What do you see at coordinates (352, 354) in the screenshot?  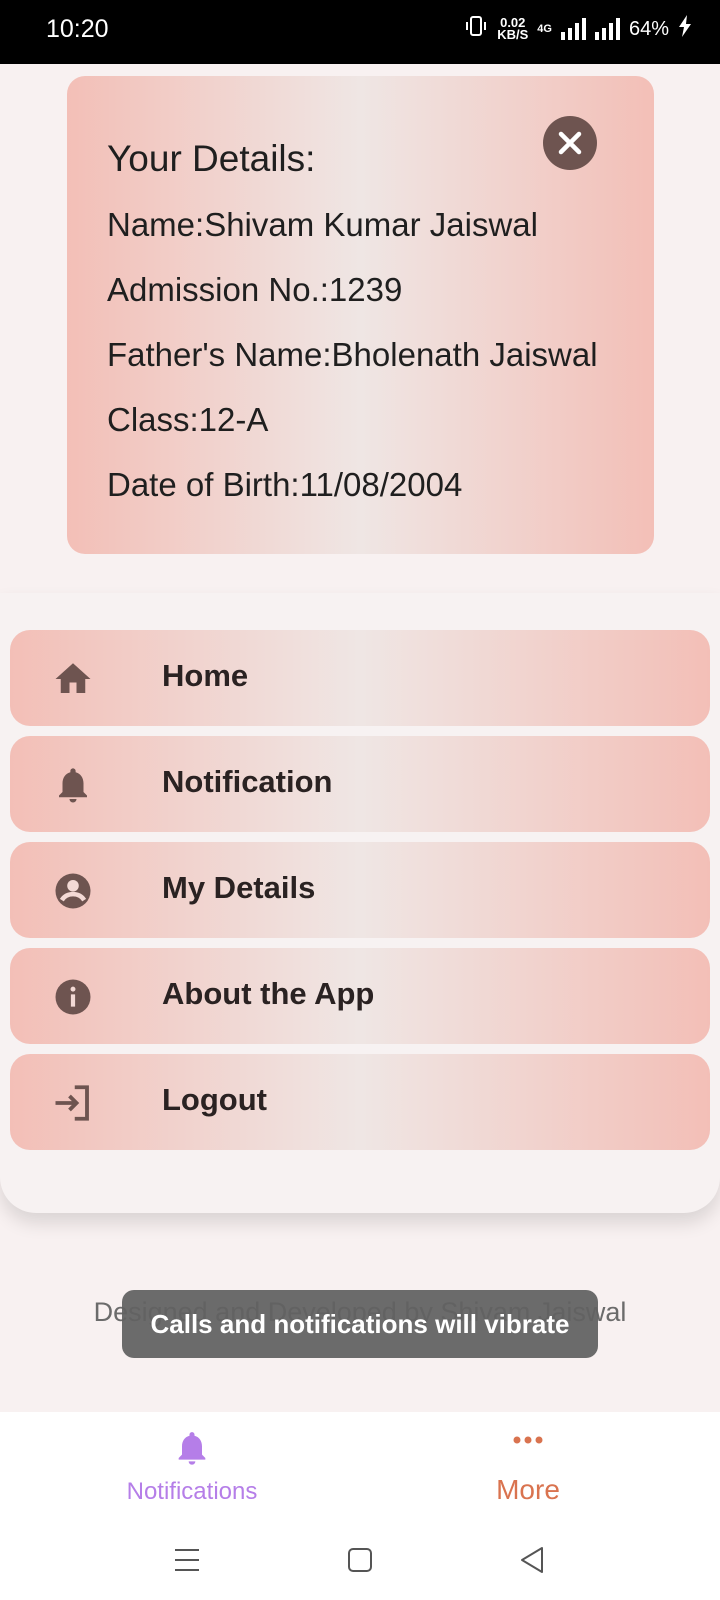 I see `detail-father: Father's Name:Bholenath Jaiswal` at bounding box center [352, 354].